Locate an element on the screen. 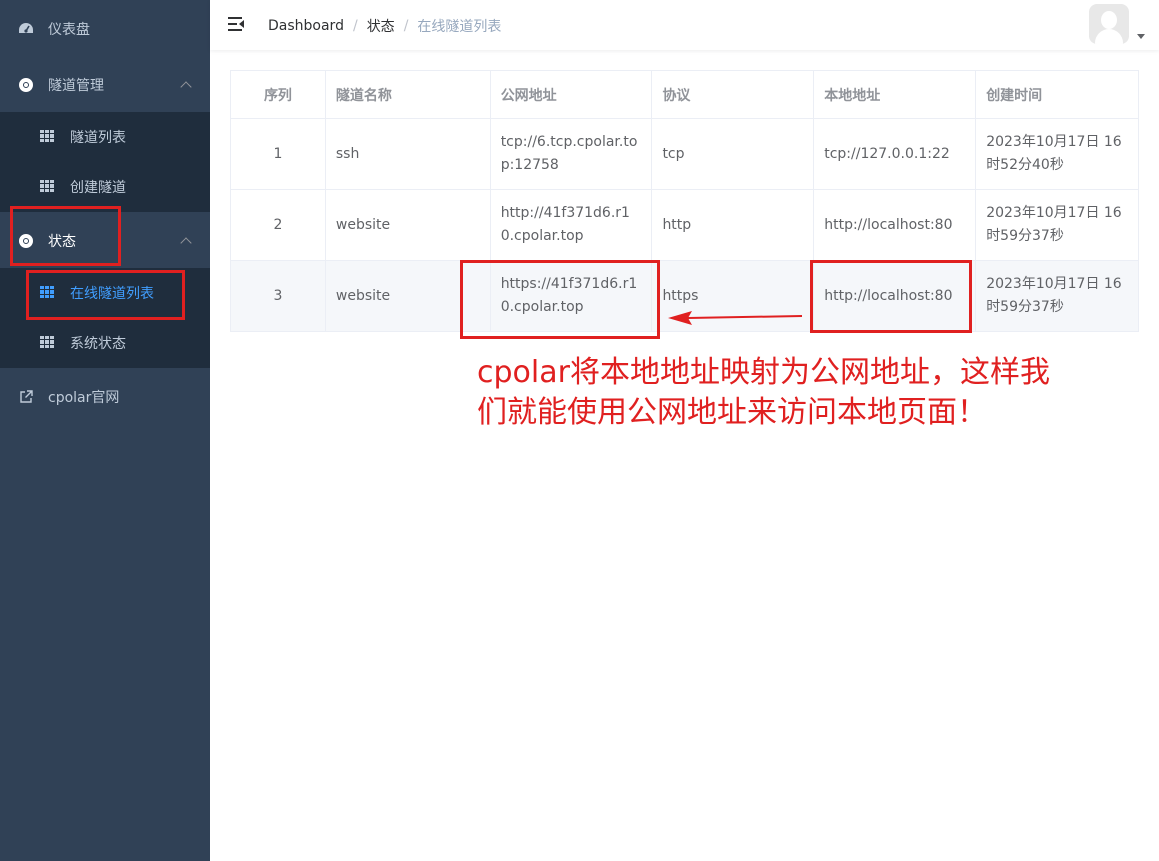 The height and width of the screenshot is (861, 1159). table-cell: http is located at coordinates (733, 225).